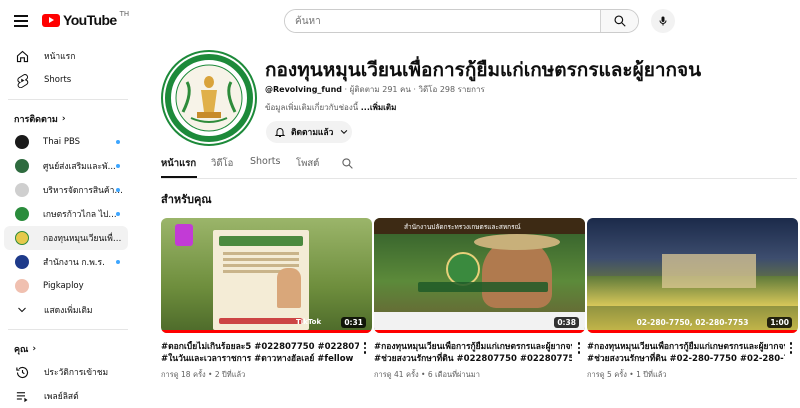 This screenshot has height=408, width=800. What do you see at coordinates (353, 322) in the screenshot?
I see `video-duration: 0:31` at bounding box center [353, 322].